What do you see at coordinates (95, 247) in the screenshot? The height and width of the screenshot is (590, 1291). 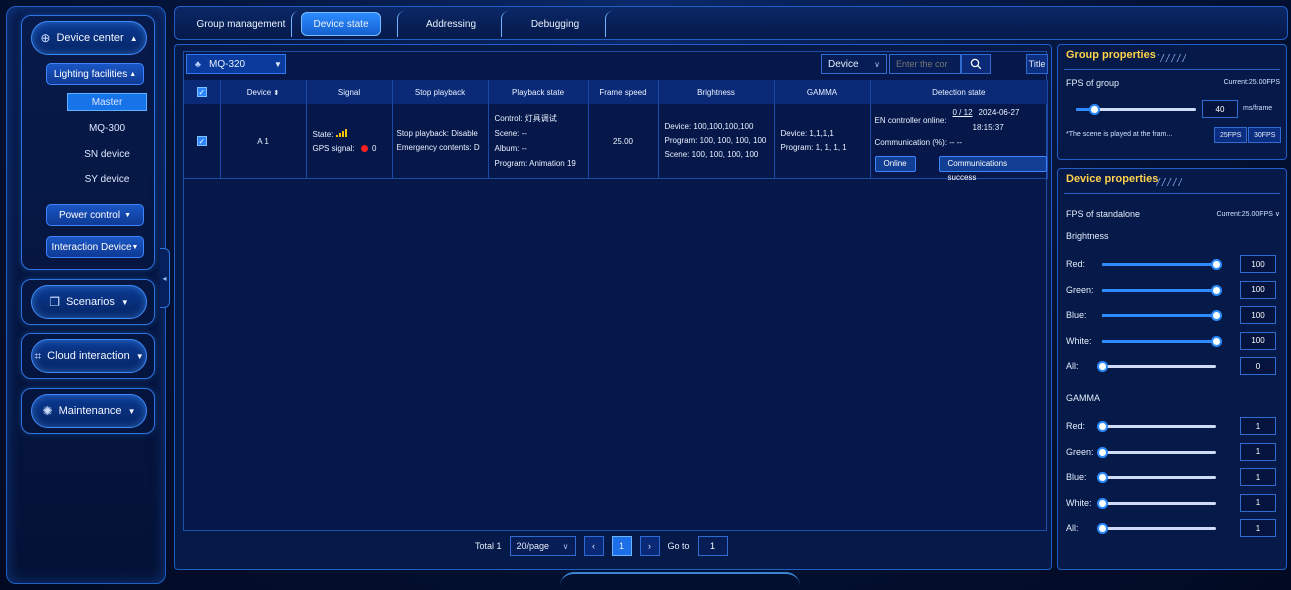 I see `nav-interaction-device: Interaction Device ▼` at bounding box center [95, 247].